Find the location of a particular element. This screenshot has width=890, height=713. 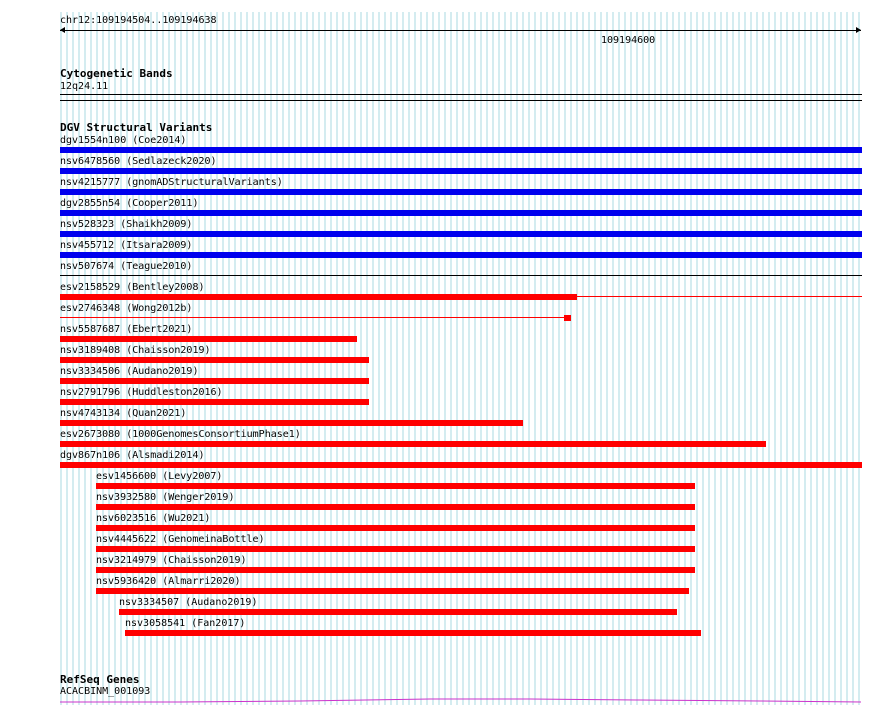

dgv-variant-label: nsv3334506 (Audano2019) is located at coordinates (129, 371).